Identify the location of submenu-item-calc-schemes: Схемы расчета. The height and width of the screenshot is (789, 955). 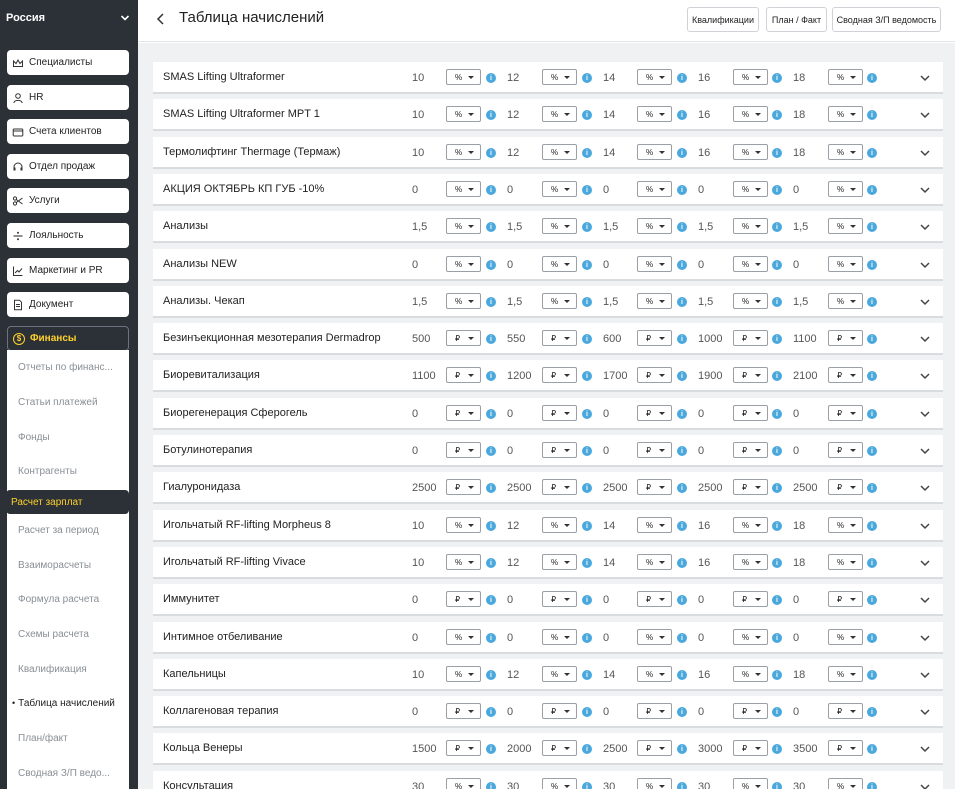
(68, 634).